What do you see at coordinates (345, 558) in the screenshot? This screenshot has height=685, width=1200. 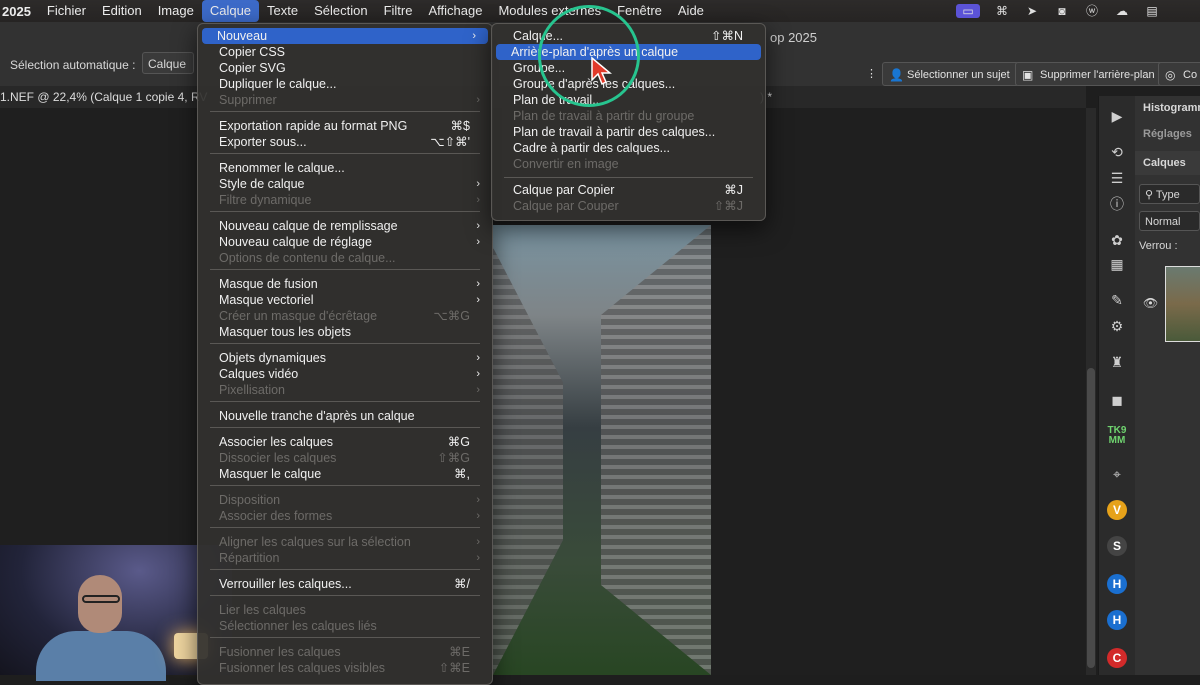 I see `calque-menu-item-27: Répartition ›` at bounding box center [345, 558].